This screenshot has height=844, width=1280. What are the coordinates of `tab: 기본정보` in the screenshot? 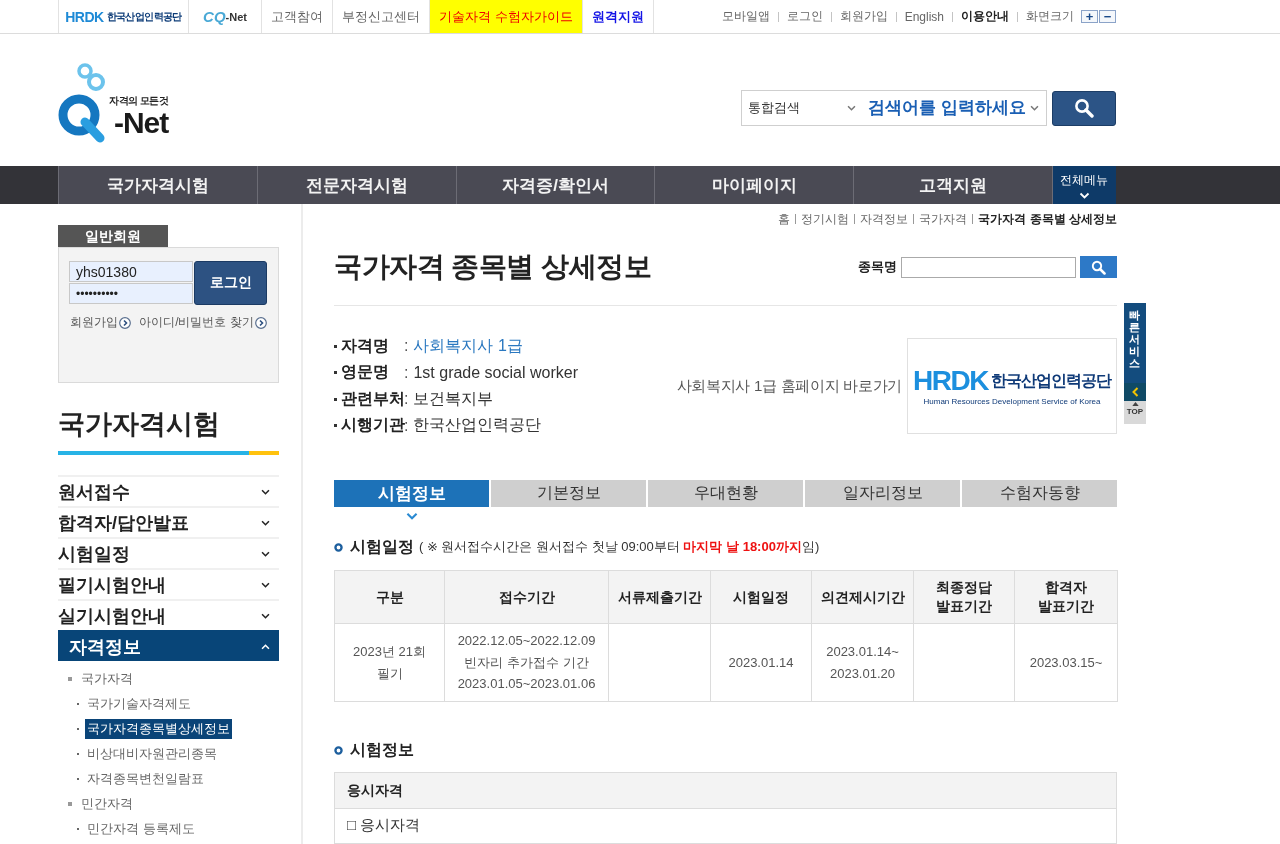 It's located at (568, 493).